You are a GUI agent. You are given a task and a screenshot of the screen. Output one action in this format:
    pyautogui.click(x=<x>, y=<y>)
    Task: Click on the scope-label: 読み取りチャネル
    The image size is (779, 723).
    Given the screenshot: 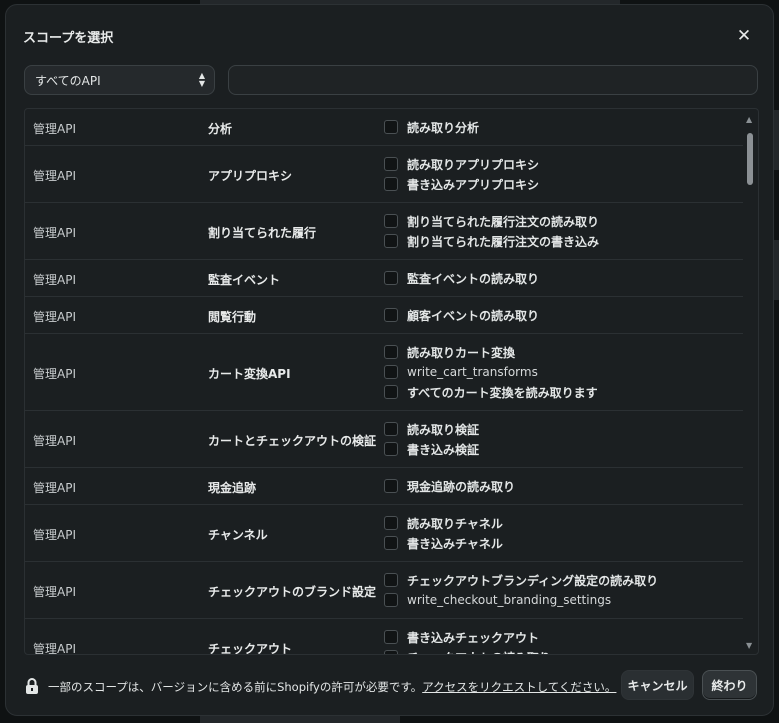 What is the action you would take?
    pyautogui.click(x=455, y=523)
    